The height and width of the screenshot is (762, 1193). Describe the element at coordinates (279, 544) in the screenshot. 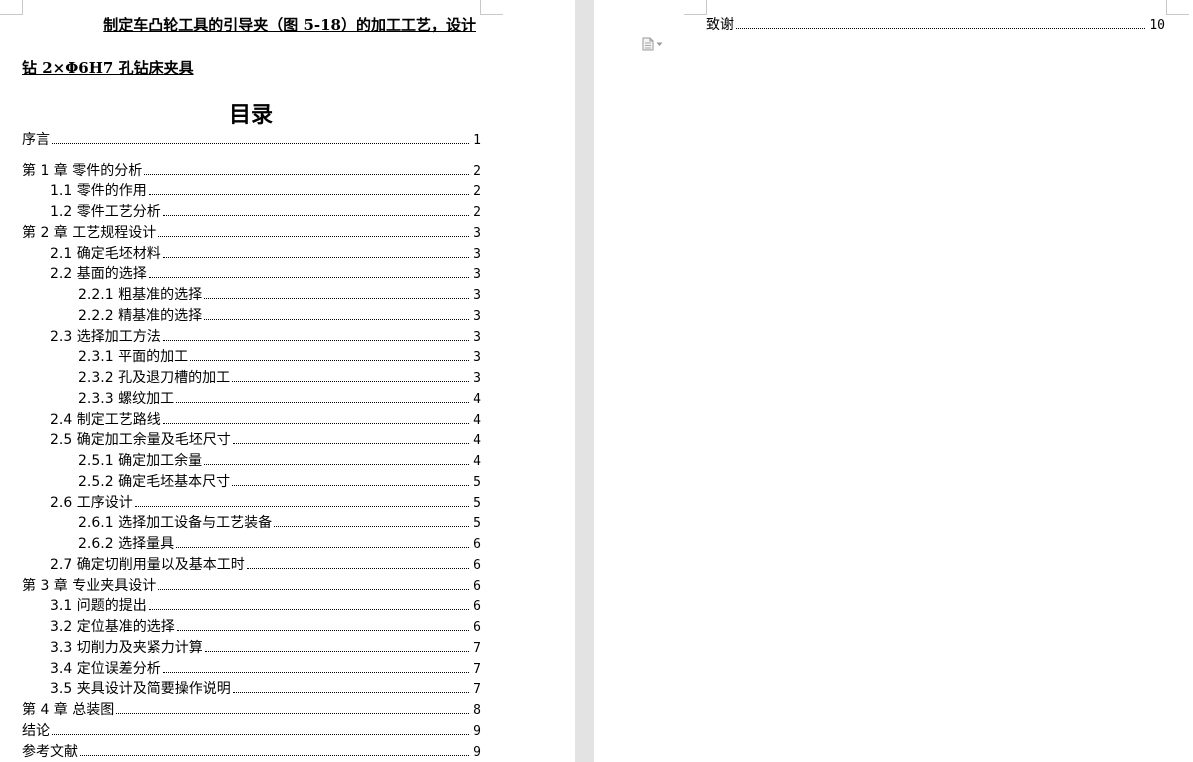

I see `toc-entry: 2.6.2 选择量具 6` at that location.